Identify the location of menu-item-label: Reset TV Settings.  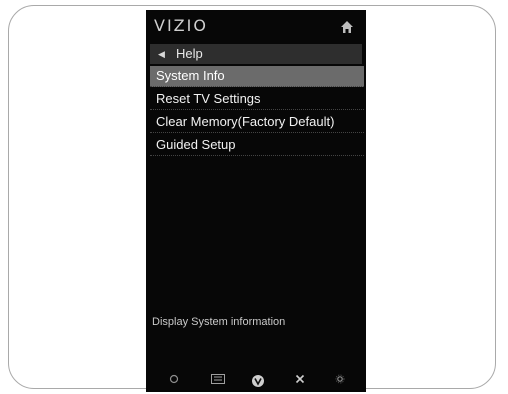
(208, 98).